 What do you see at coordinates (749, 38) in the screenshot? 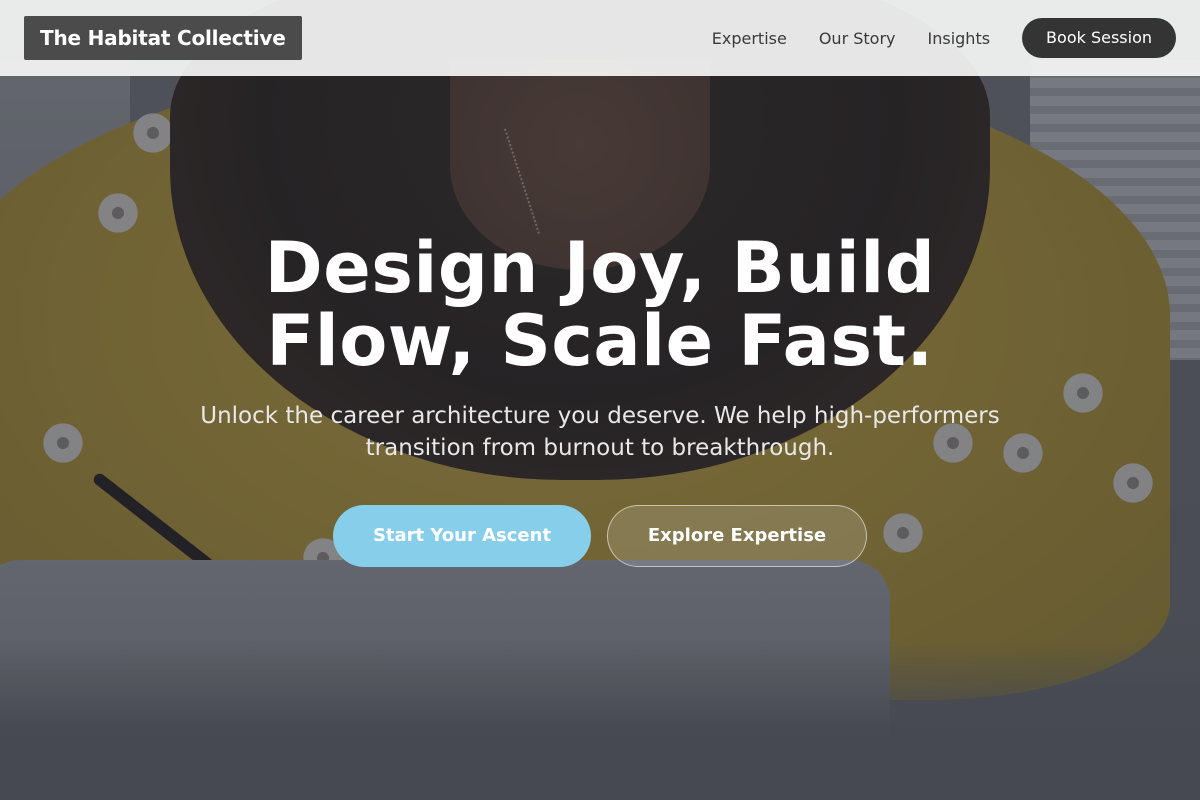
I see `nav-link-expertise: Expertise` at bounding box center [749, 38].